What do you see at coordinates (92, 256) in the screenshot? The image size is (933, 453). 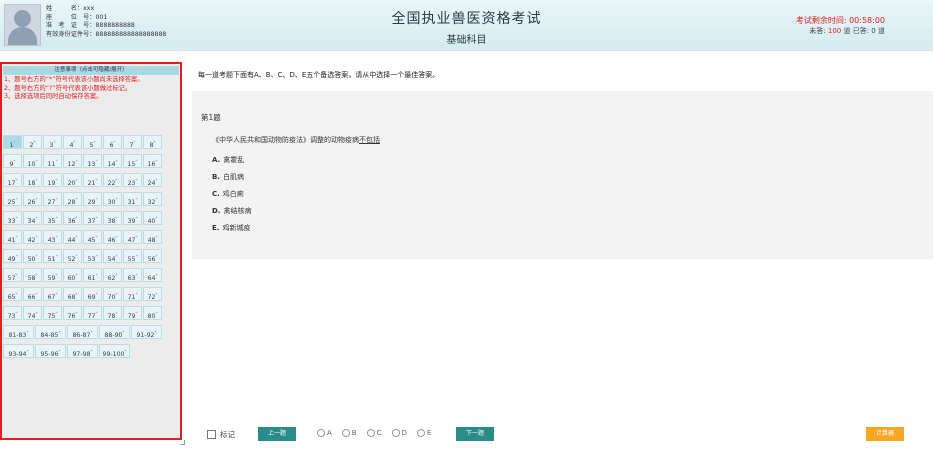 I see `question-nav-button: 53*` at bounding box center [92, 256].